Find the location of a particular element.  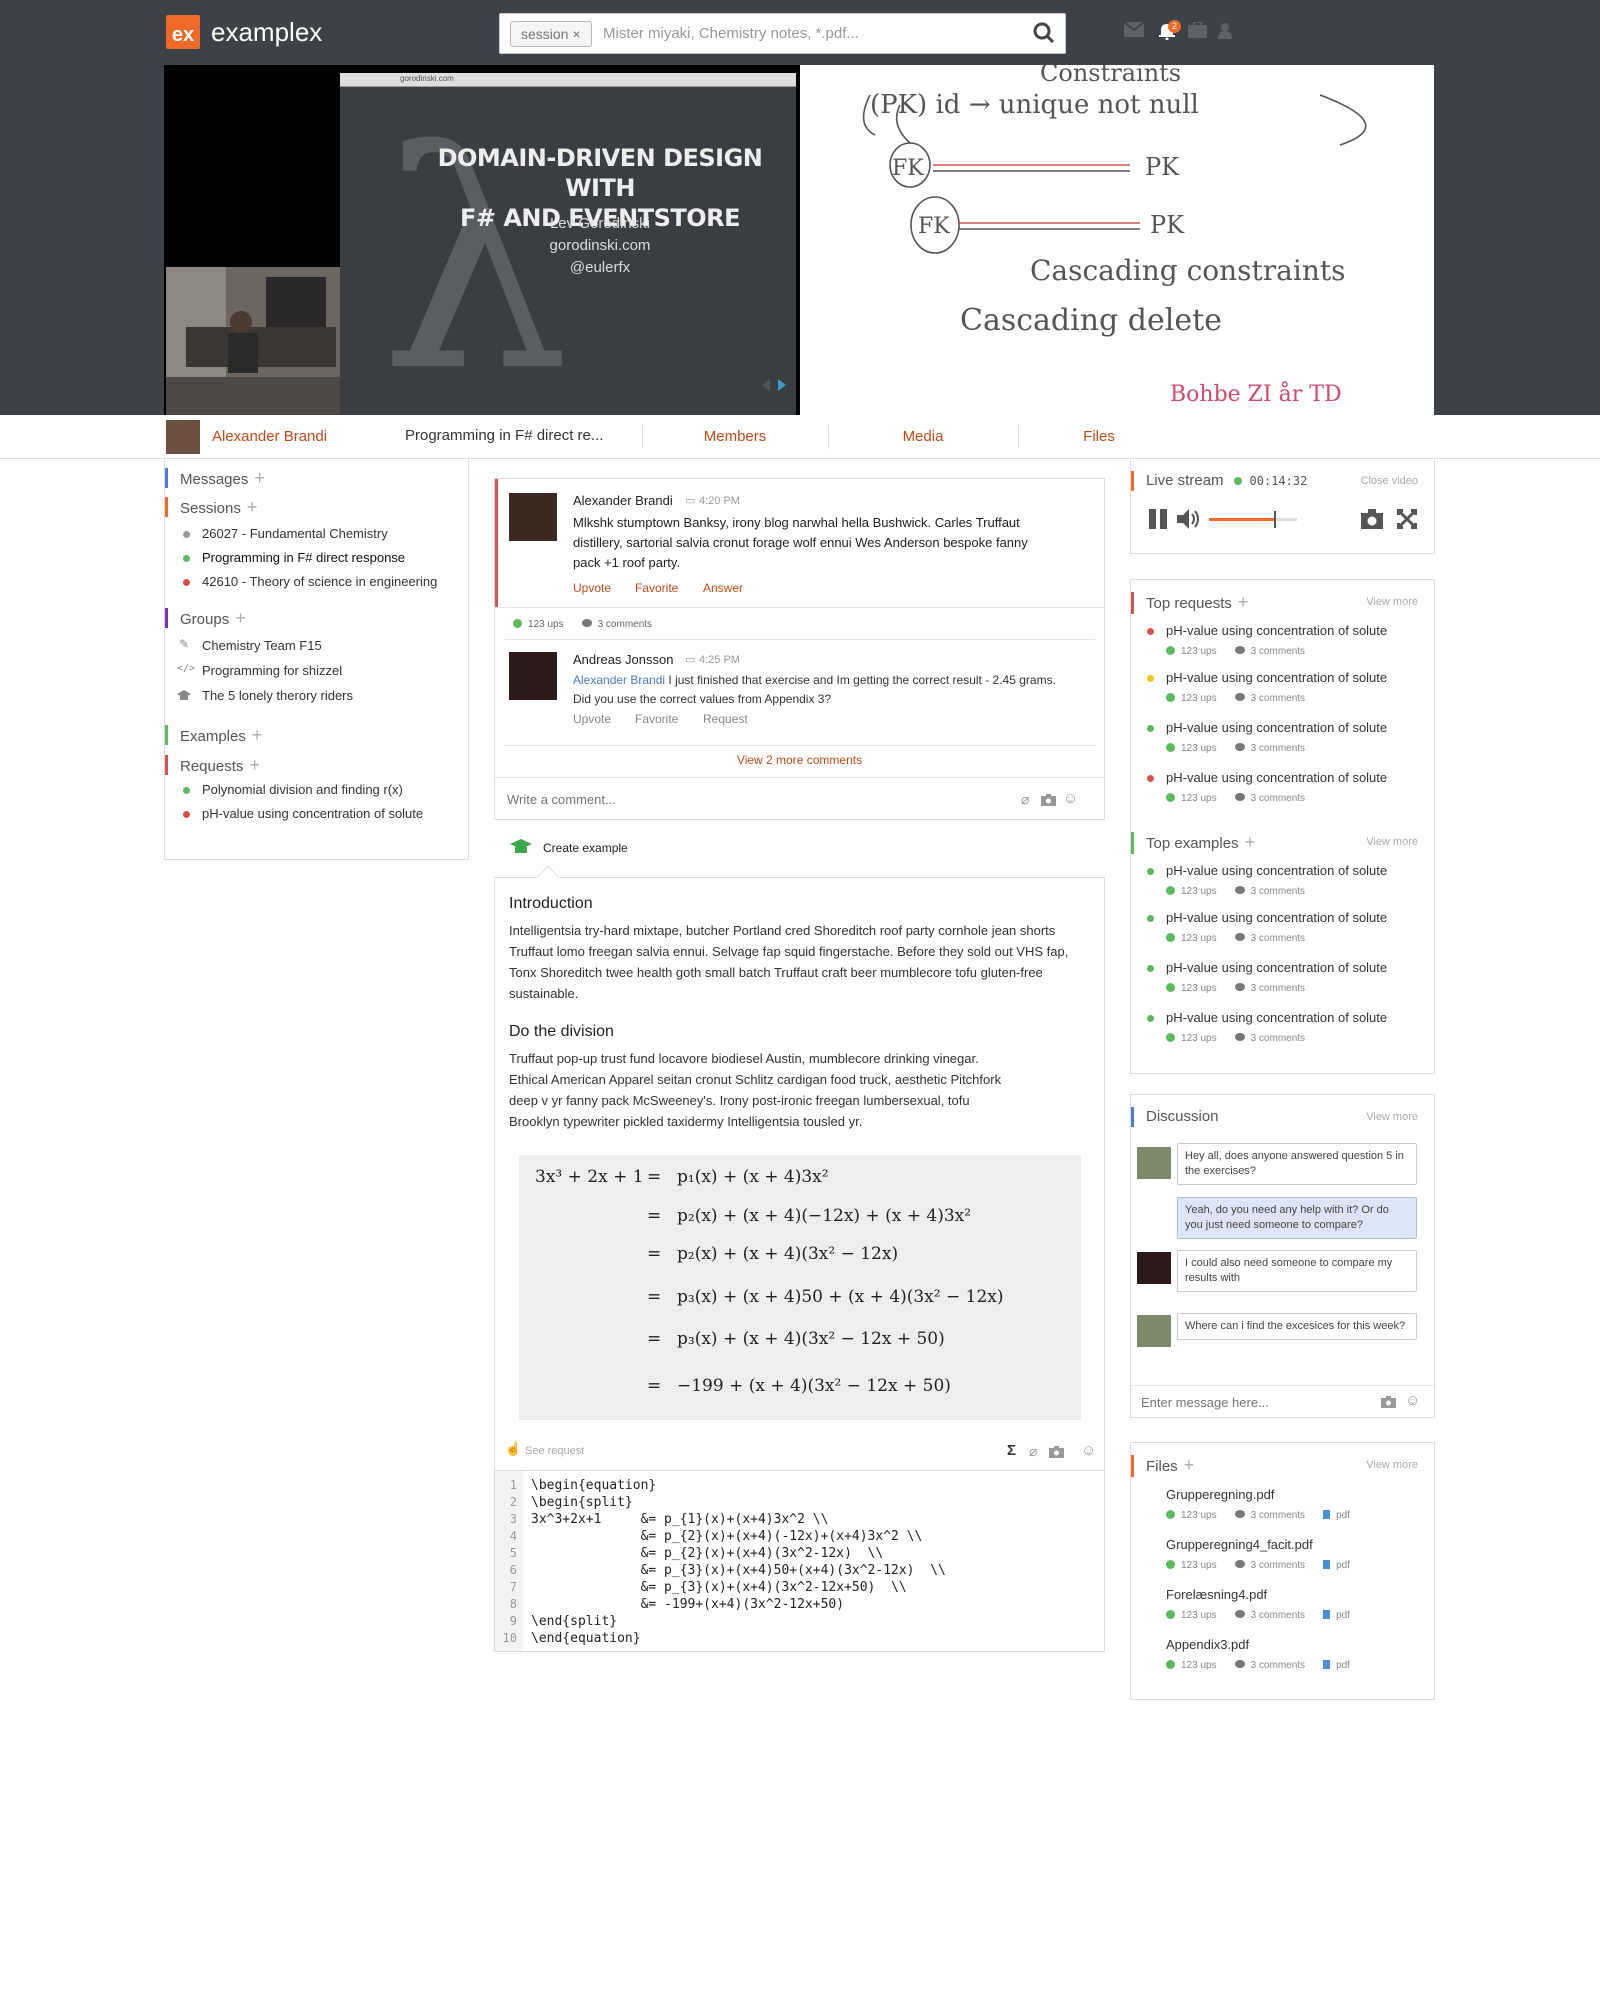

user-icon is located at coordinates (1225, 30).